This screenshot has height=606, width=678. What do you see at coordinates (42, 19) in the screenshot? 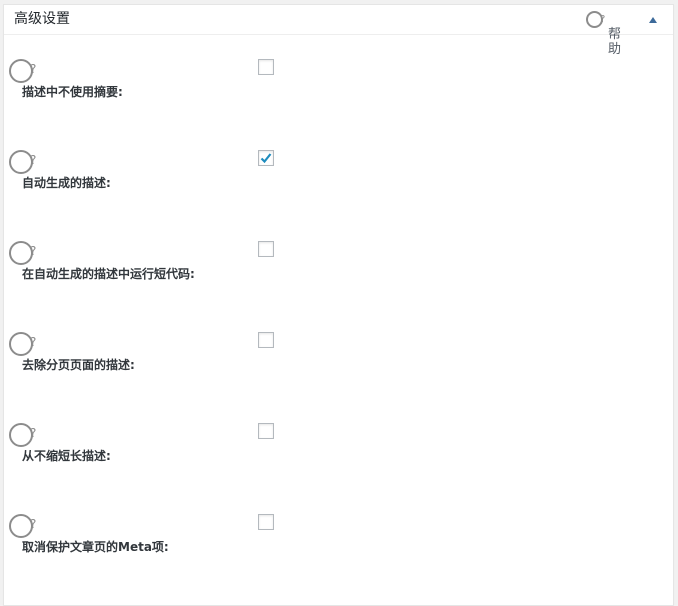
I see `panel-title: 高级设置` at bounding box center [42, 19].